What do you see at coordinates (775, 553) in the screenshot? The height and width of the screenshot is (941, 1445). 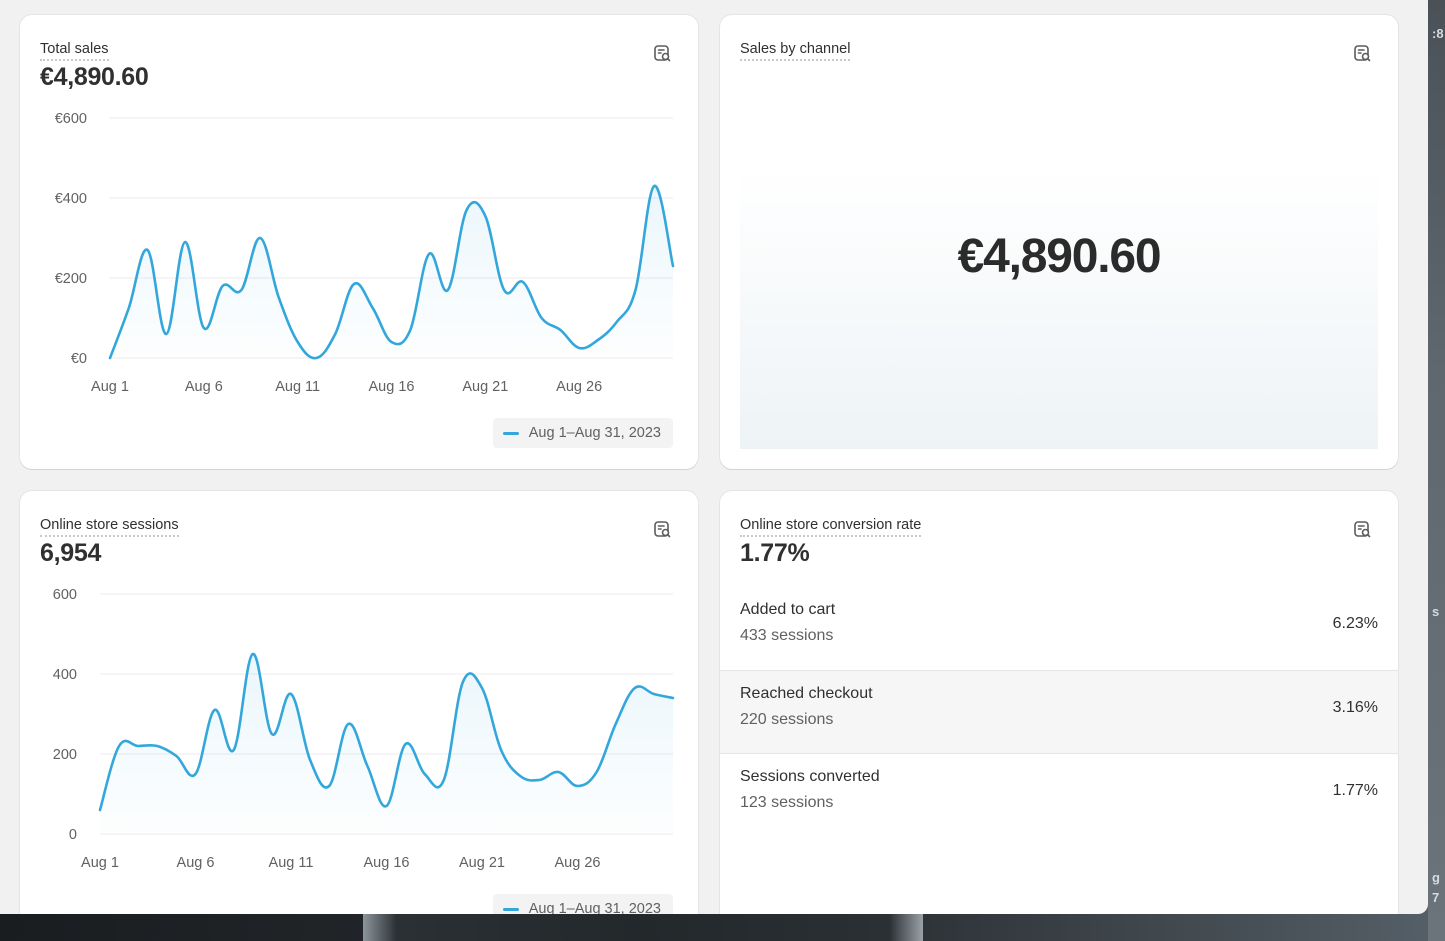 I see `card-value: 1.77%` at bounding box center [775, 553].